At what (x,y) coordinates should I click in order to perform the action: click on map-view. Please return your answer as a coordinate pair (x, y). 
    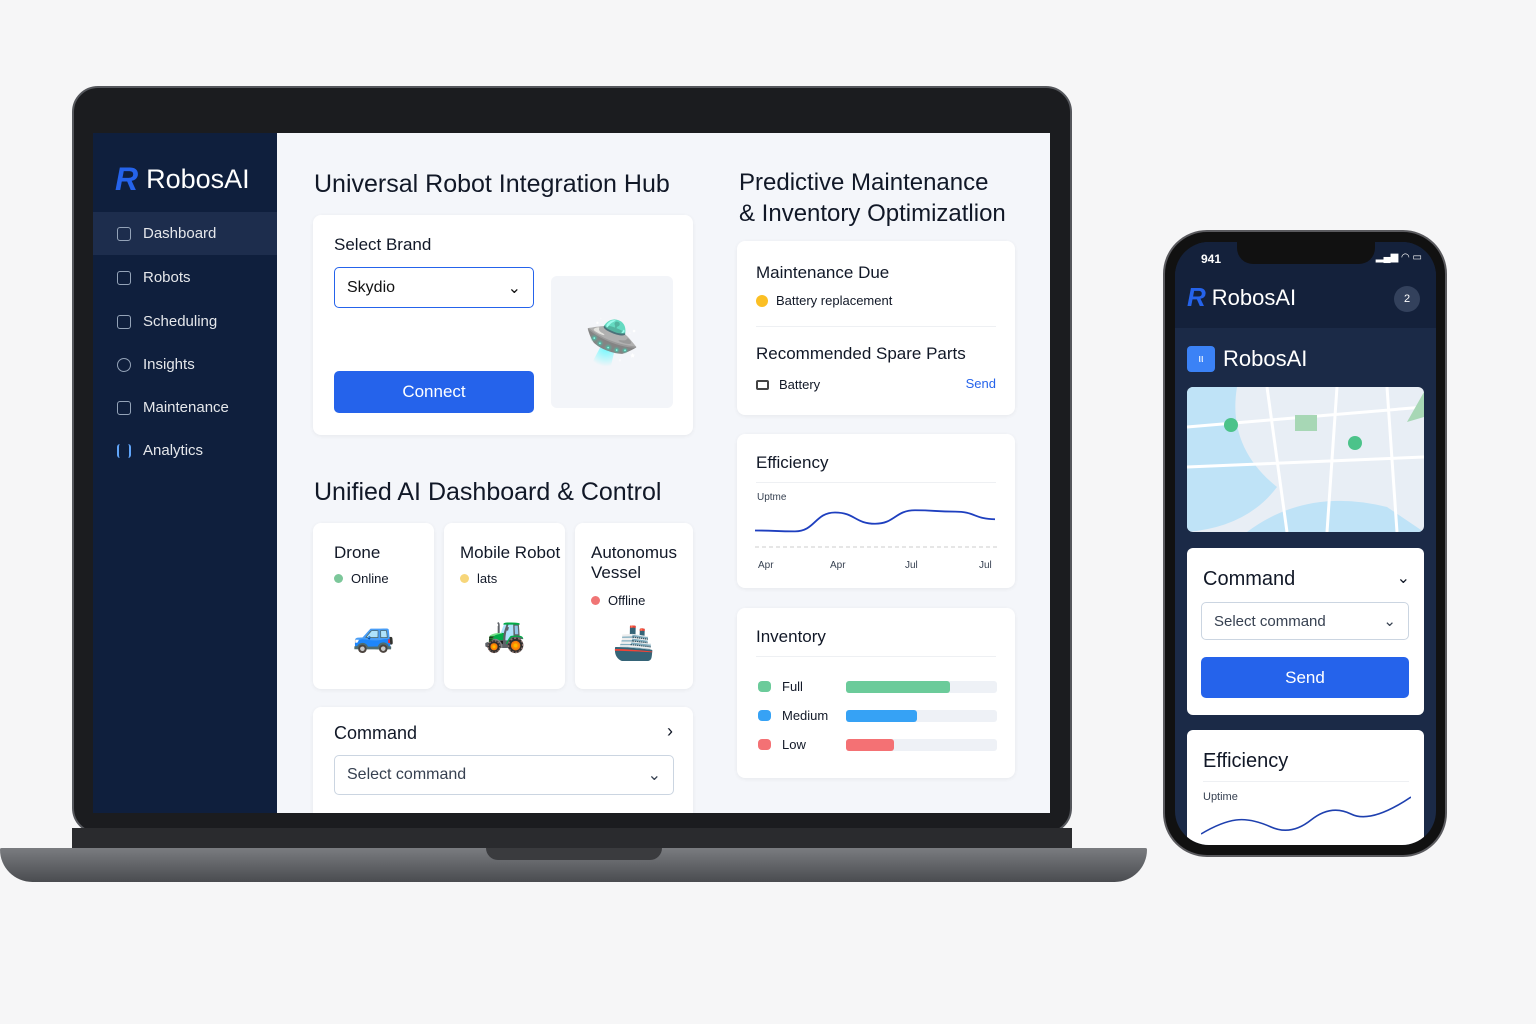
    Looking at the image, I should click on (1305, 459).